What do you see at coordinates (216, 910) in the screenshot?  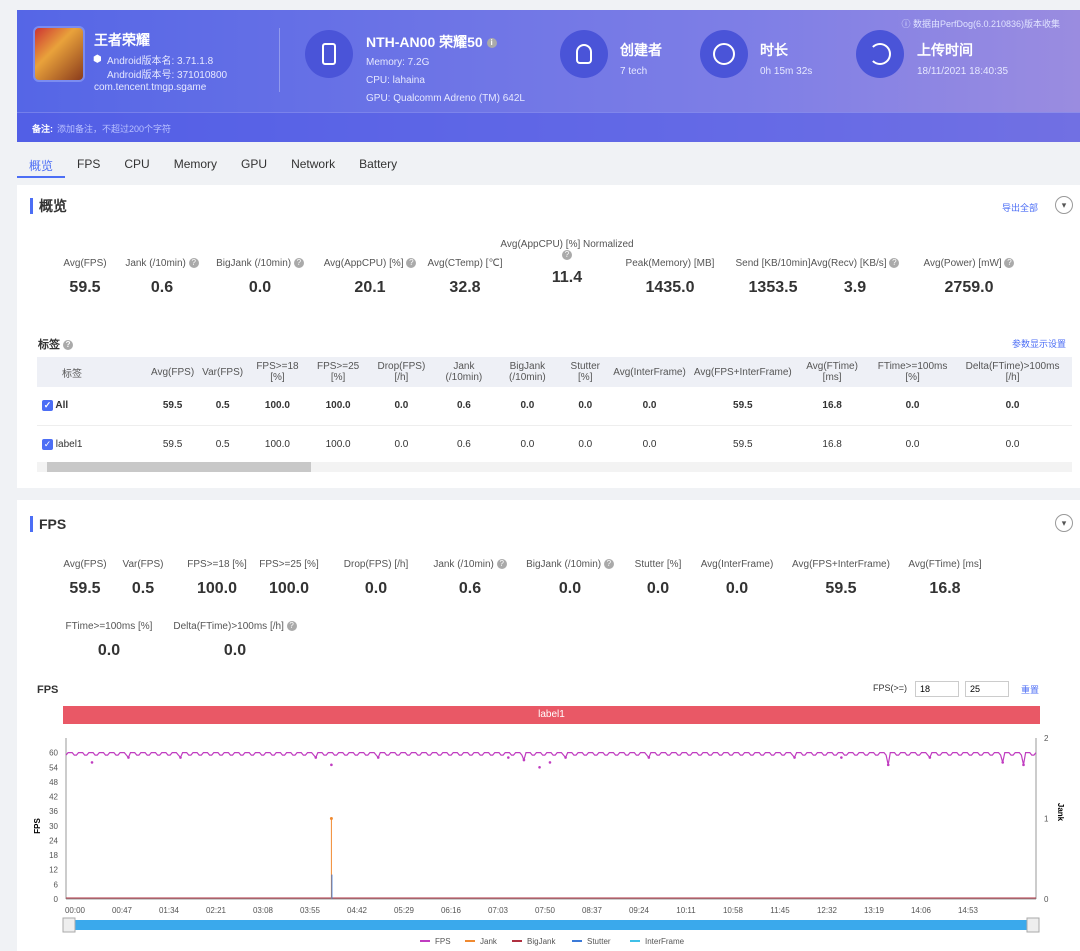 I see `x-tick-label: 02:21` at bounding box center [216, 910].